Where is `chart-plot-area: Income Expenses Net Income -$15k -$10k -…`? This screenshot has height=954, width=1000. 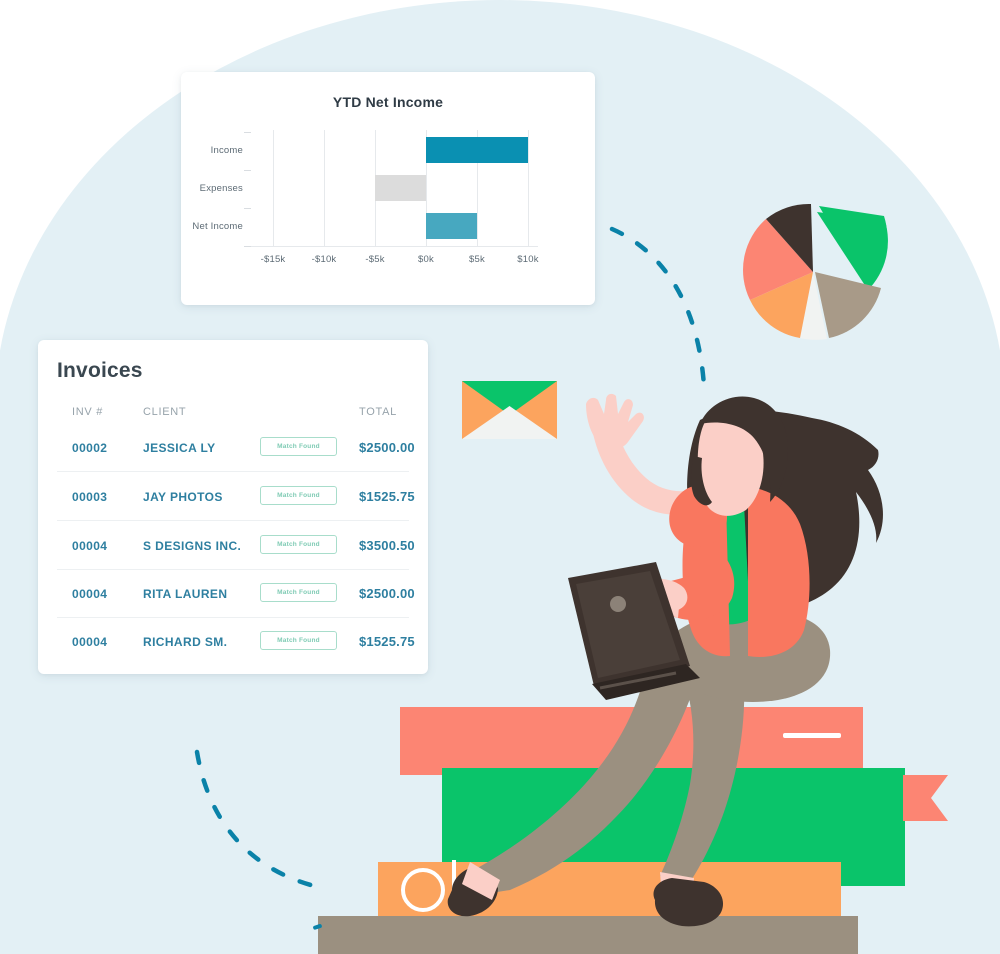
chart-plot-area: Income Expenses Net Income -$15k -$10k -… is located at coordinates (365, 200).